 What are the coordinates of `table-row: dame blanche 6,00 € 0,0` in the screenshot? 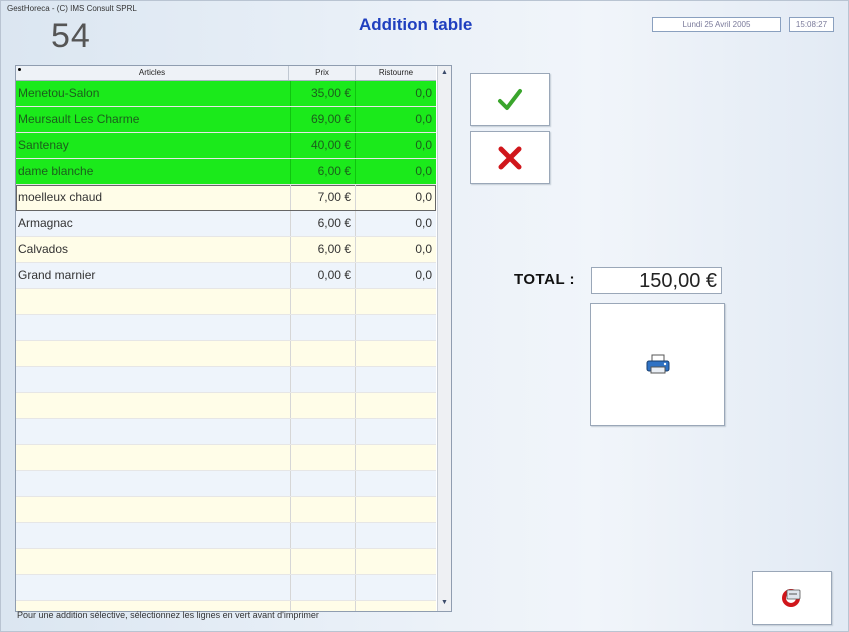 It's located at (226, 172).